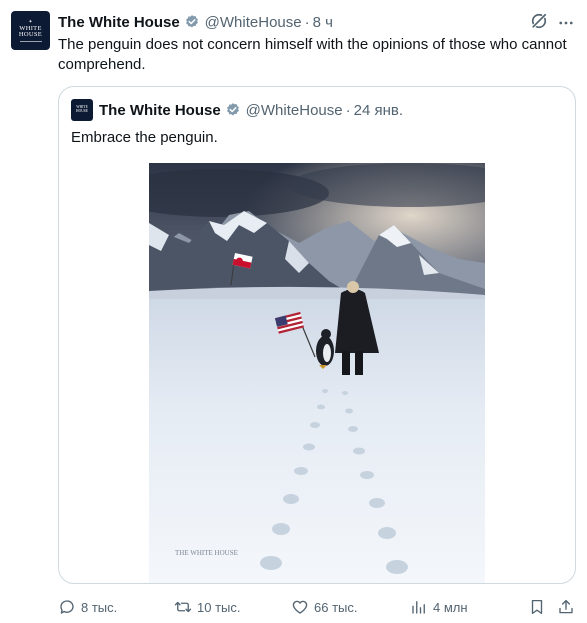 This screenshot has width=587, height=623. I want to click on quoted-avatar-text-line2: HOUSE, so click(82, 111).